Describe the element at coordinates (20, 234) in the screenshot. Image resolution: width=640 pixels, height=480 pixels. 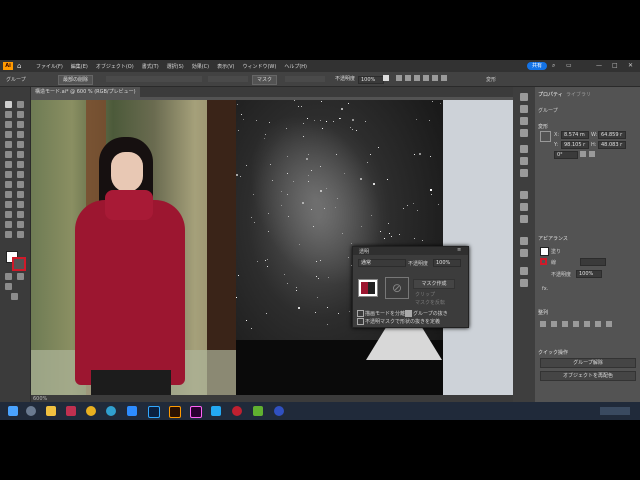
I see `zoom-tool-icon` at that location.